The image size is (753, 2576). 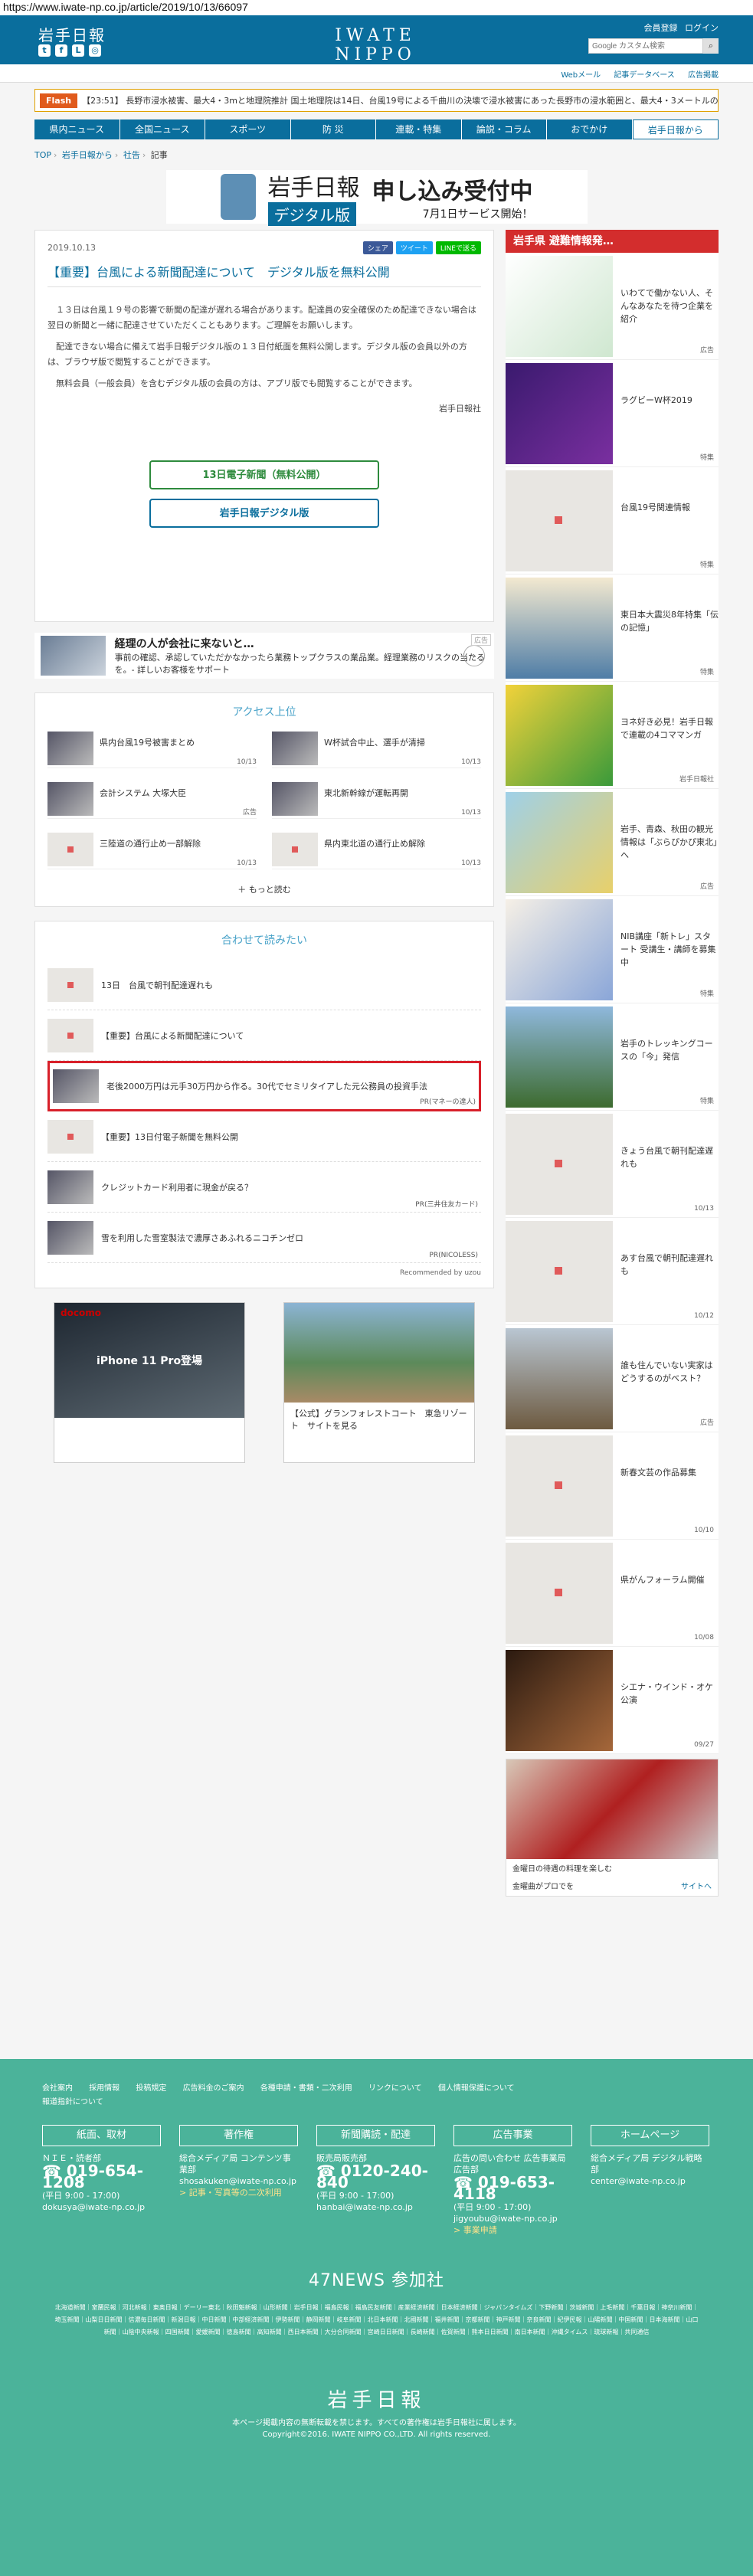 What do you see at coordinates (504, 129) in the screenshot?
I see `nav-item-column: 論説・コラム` at bounding box center [504, 129].